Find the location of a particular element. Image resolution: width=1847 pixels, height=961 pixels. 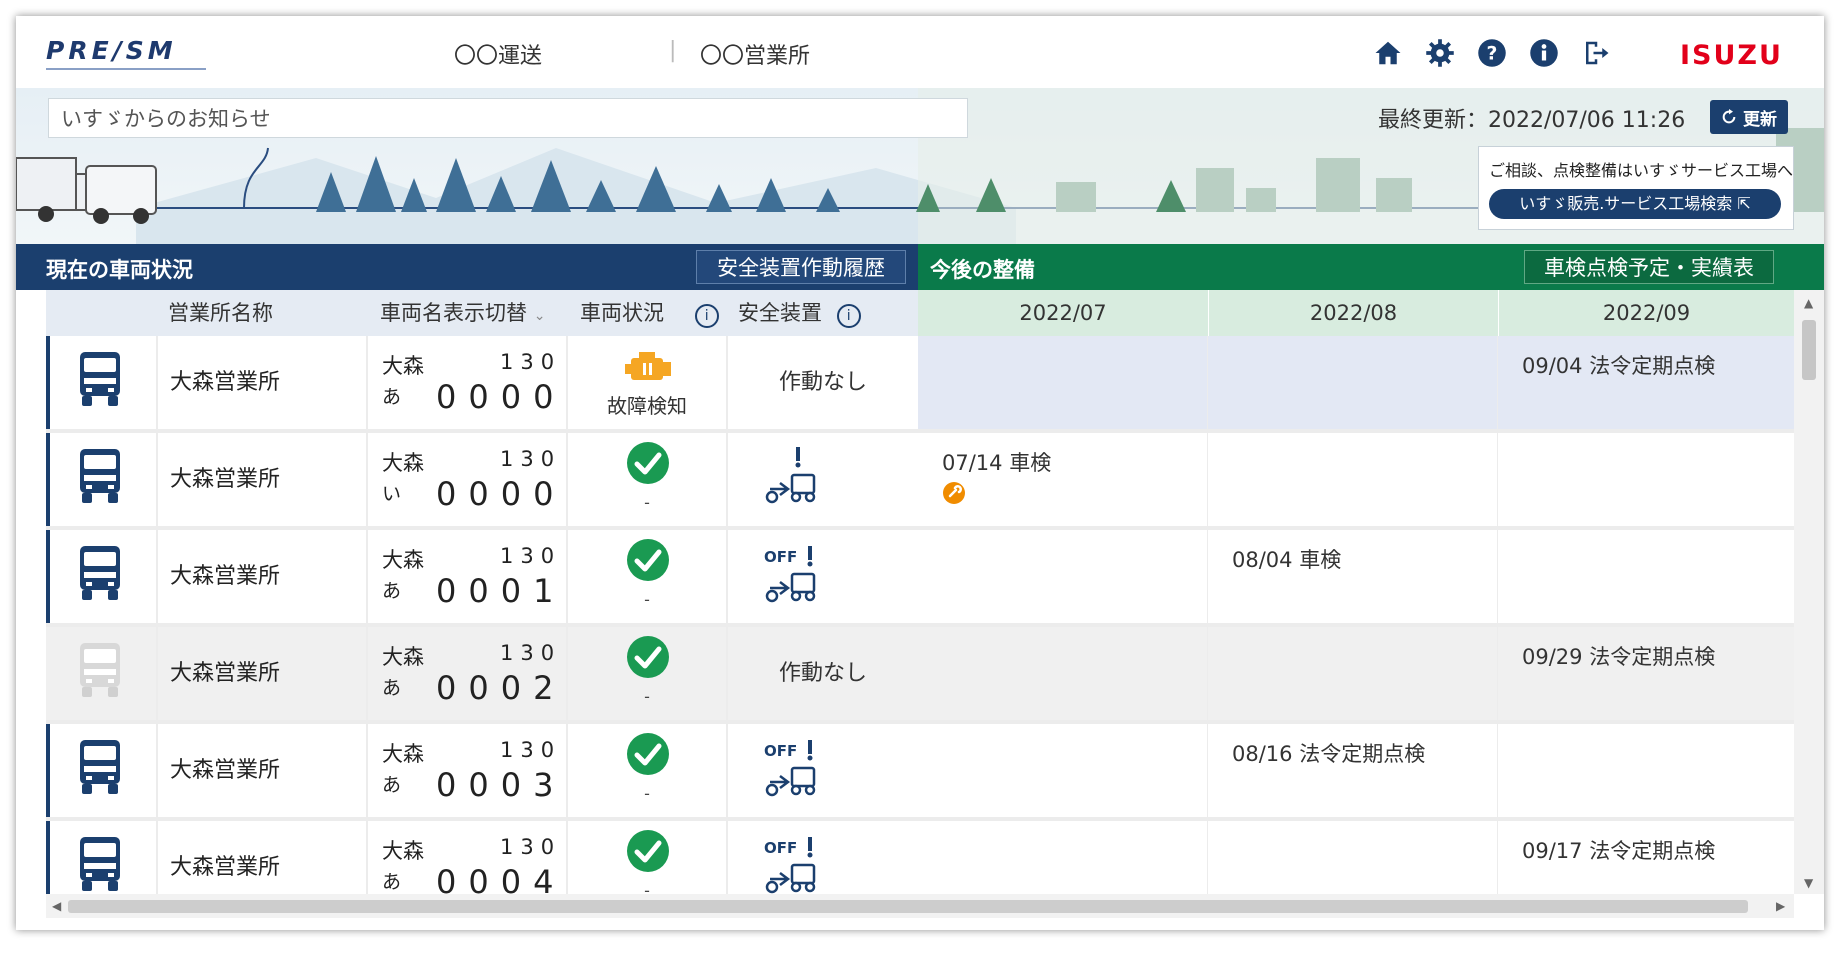

header-safety: 安全装置 i is located at coordinates (823, 313).